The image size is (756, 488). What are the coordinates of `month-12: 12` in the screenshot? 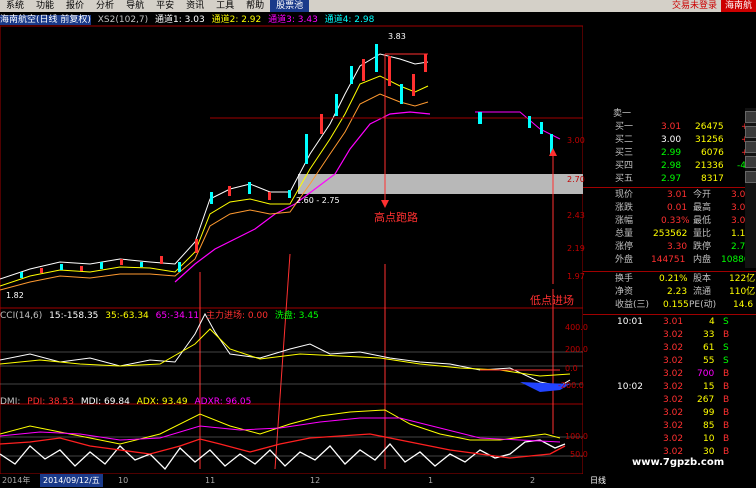 It's located at (315, 480).